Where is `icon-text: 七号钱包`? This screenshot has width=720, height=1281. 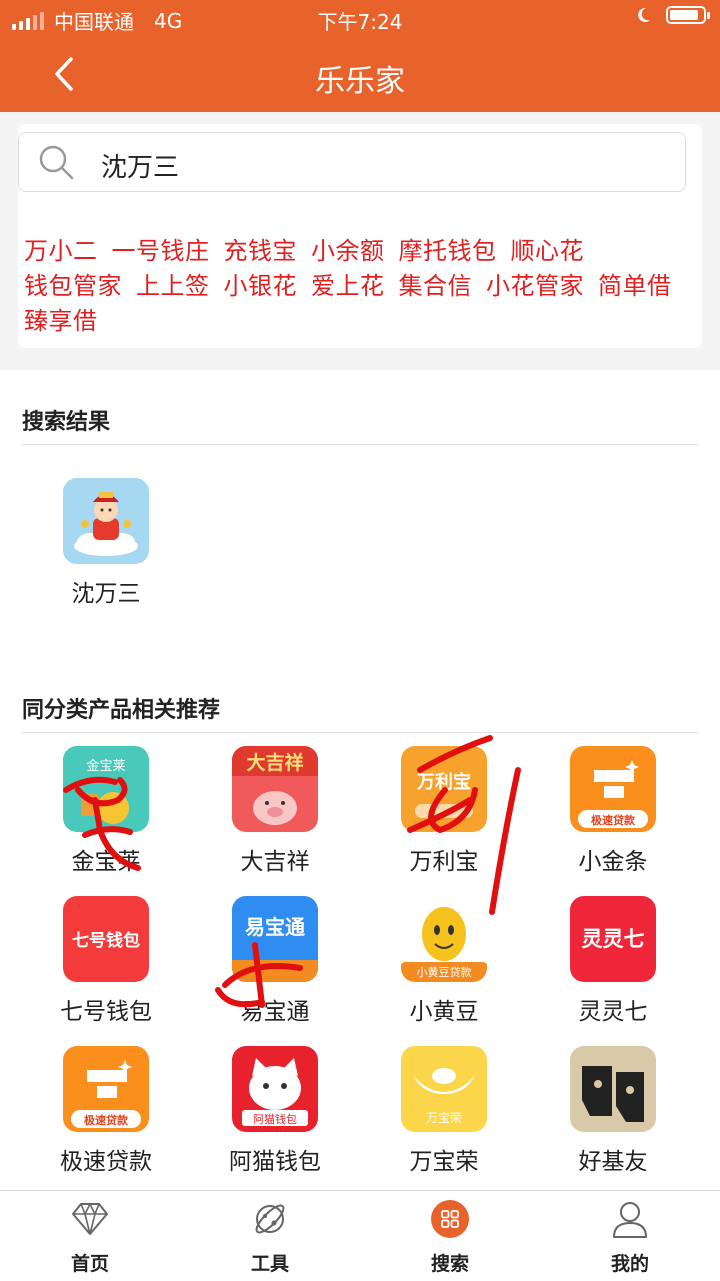 icon-text: 七号钱包 is located at coordinates (106, 940).